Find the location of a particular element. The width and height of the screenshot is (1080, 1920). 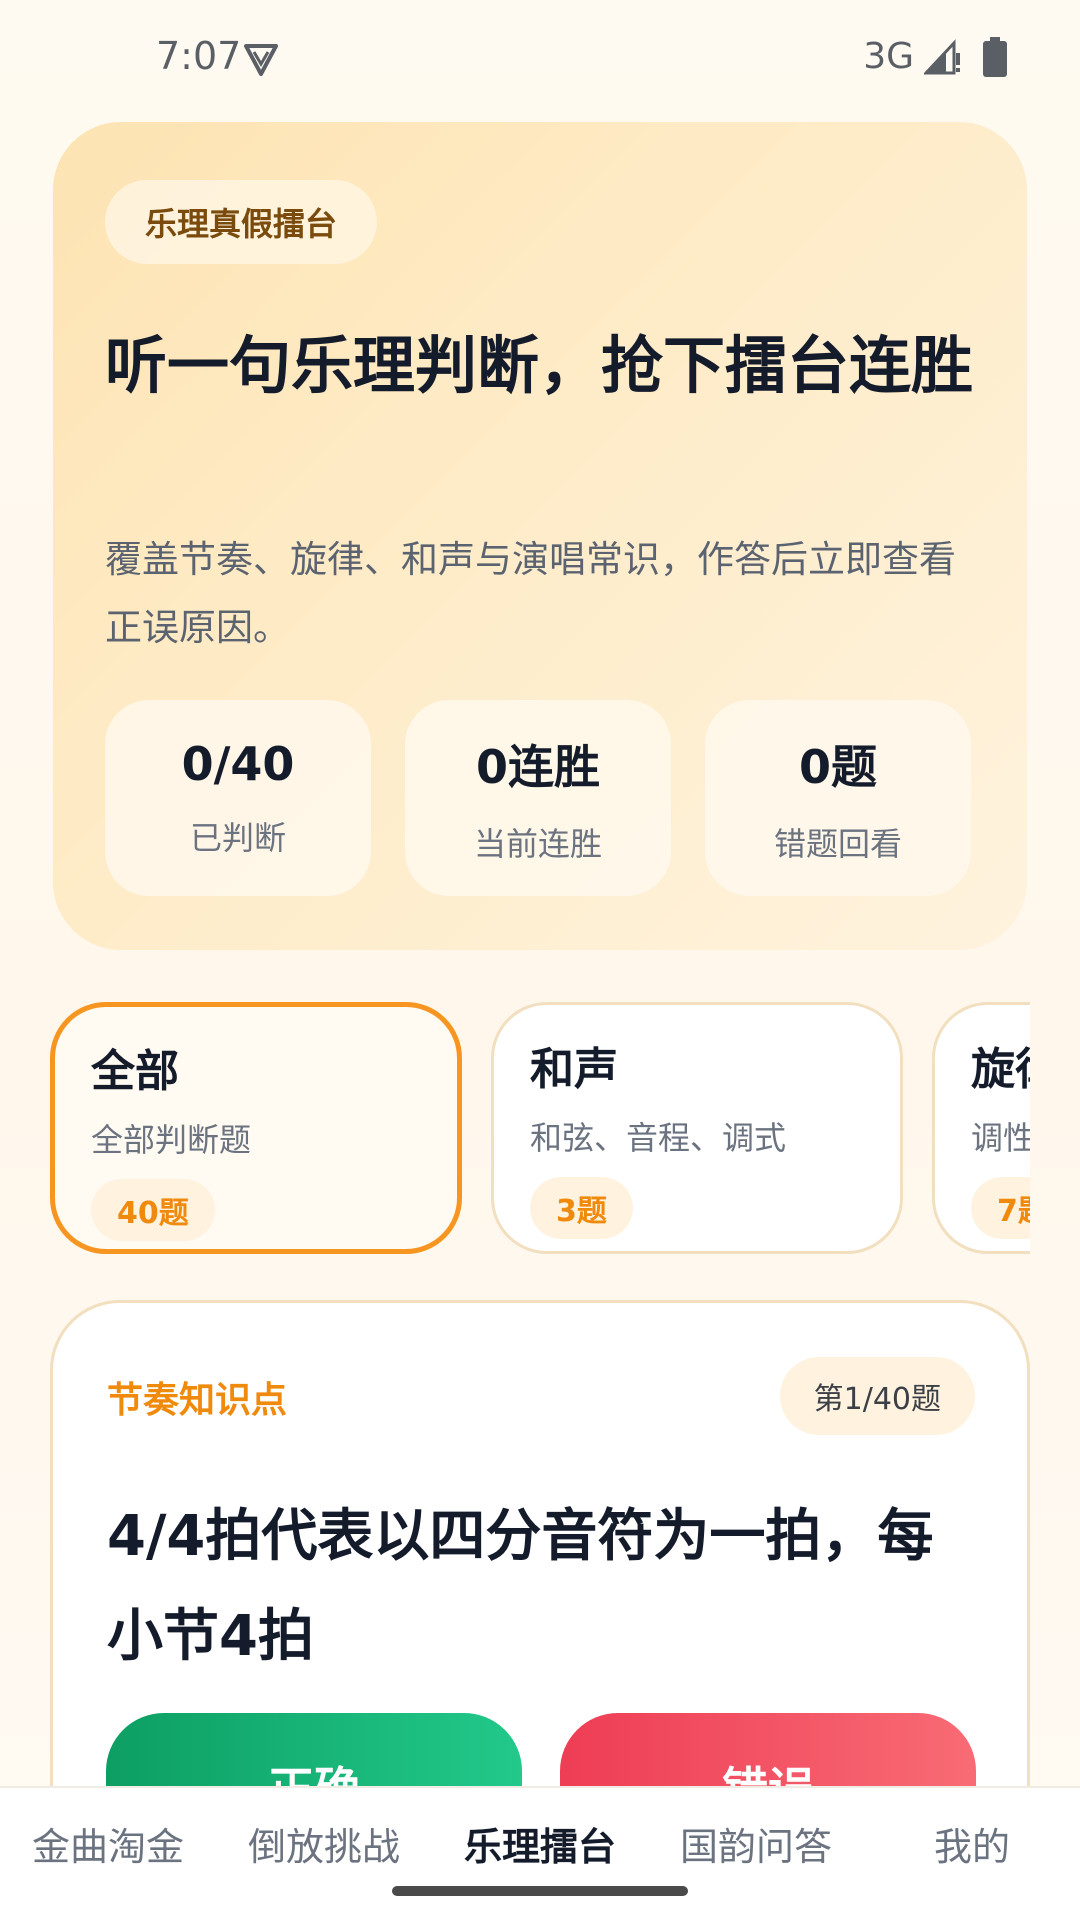

category-count-badge: 40题 is located at coordinates (153, 1210).